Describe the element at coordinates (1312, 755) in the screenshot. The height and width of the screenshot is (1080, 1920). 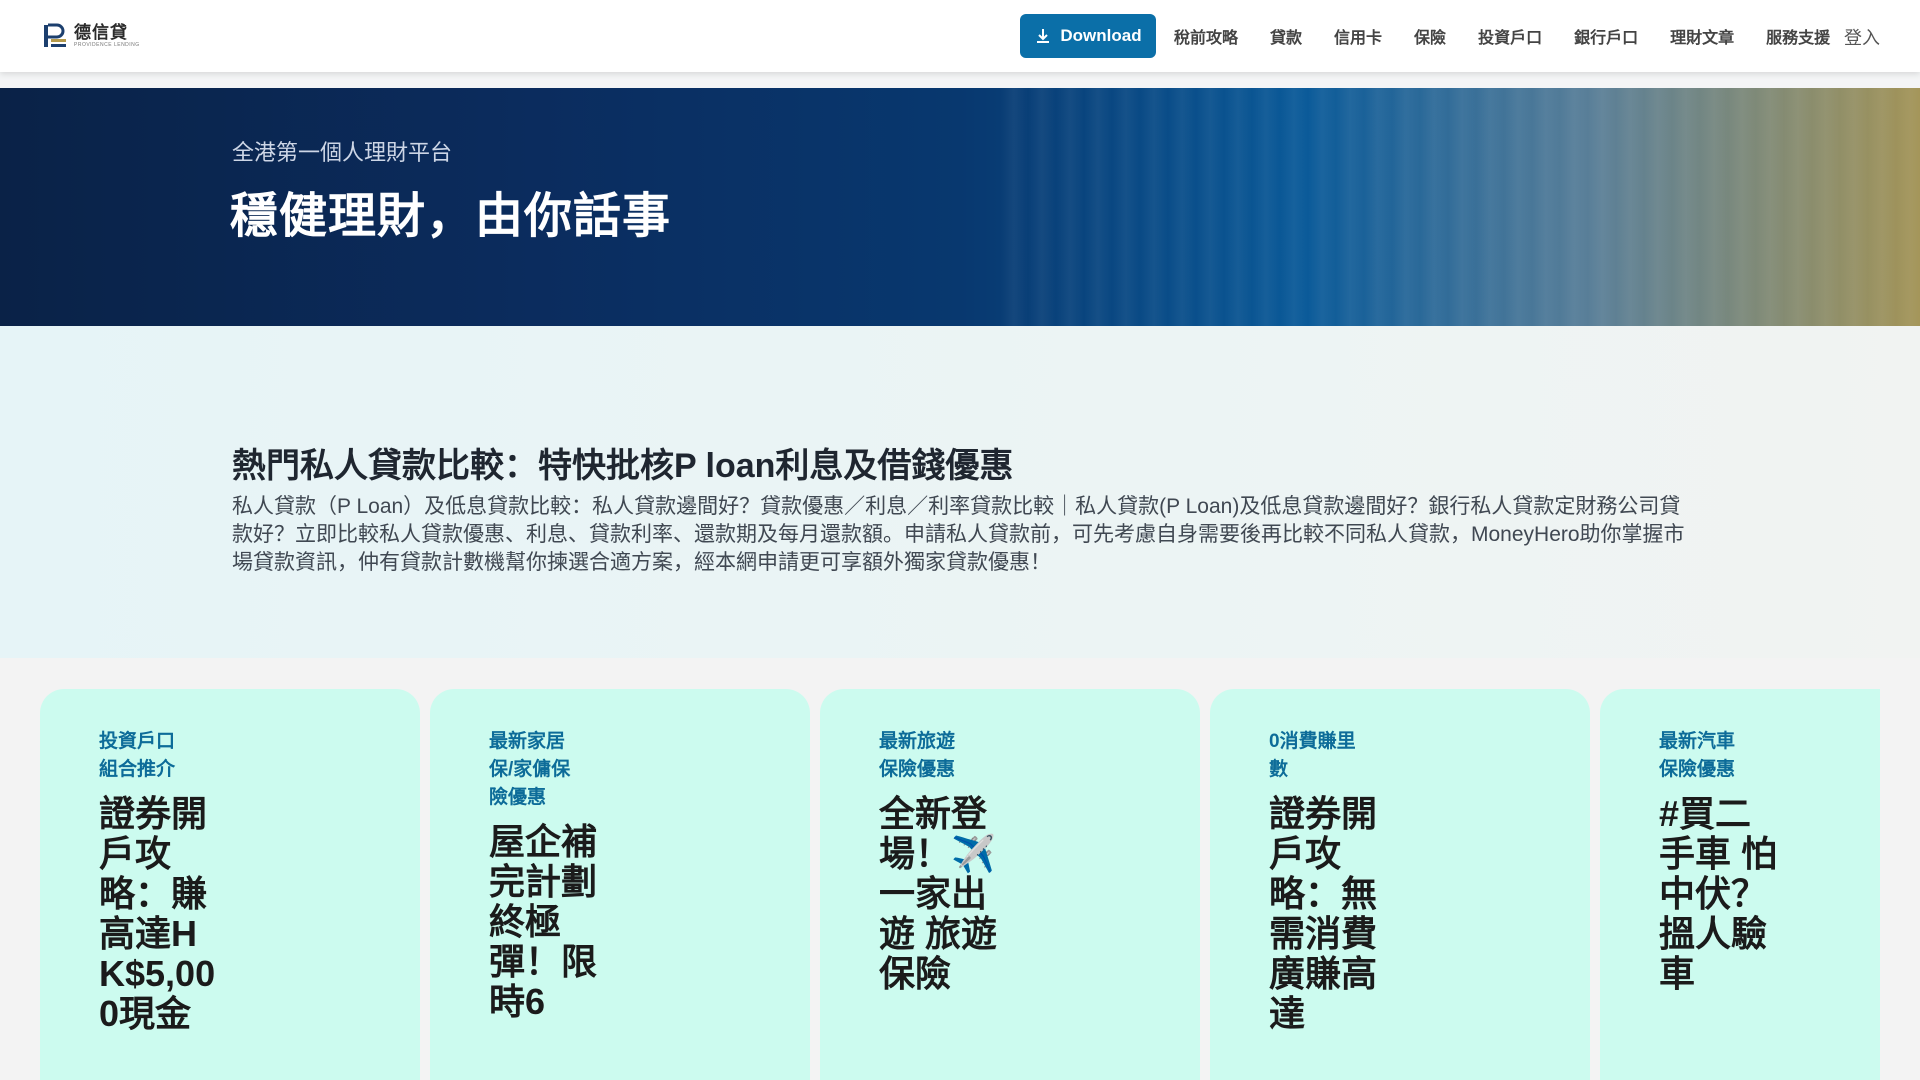
I see `promo-card-tag: 0消費賺里數` at that location.